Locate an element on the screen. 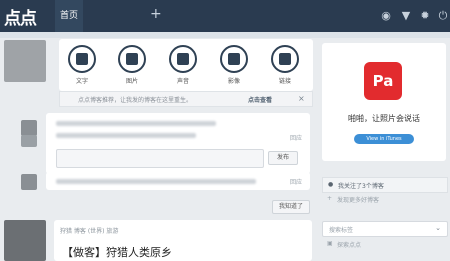 This screenshot has width=450, height=261. explore-icon: ▣ is located at coordinates (330, 243).